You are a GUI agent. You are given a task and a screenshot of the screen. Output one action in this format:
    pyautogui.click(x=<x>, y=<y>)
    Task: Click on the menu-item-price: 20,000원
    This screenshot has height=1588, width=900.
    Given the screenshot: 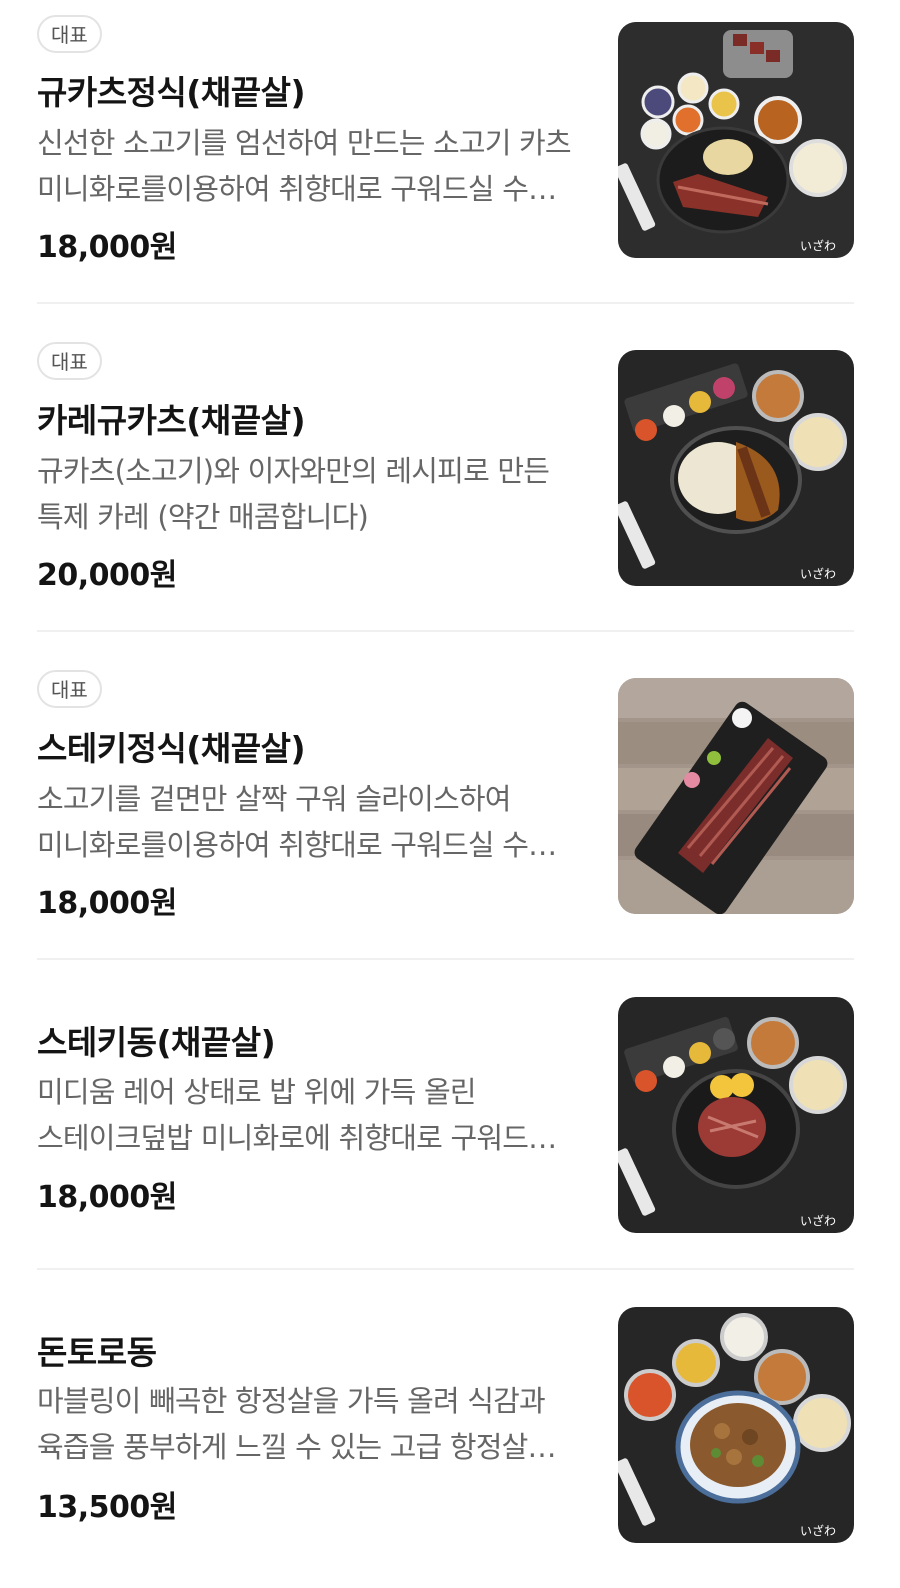 What is the action you would take?
    pyautogui.click(x=107, y=575)
    